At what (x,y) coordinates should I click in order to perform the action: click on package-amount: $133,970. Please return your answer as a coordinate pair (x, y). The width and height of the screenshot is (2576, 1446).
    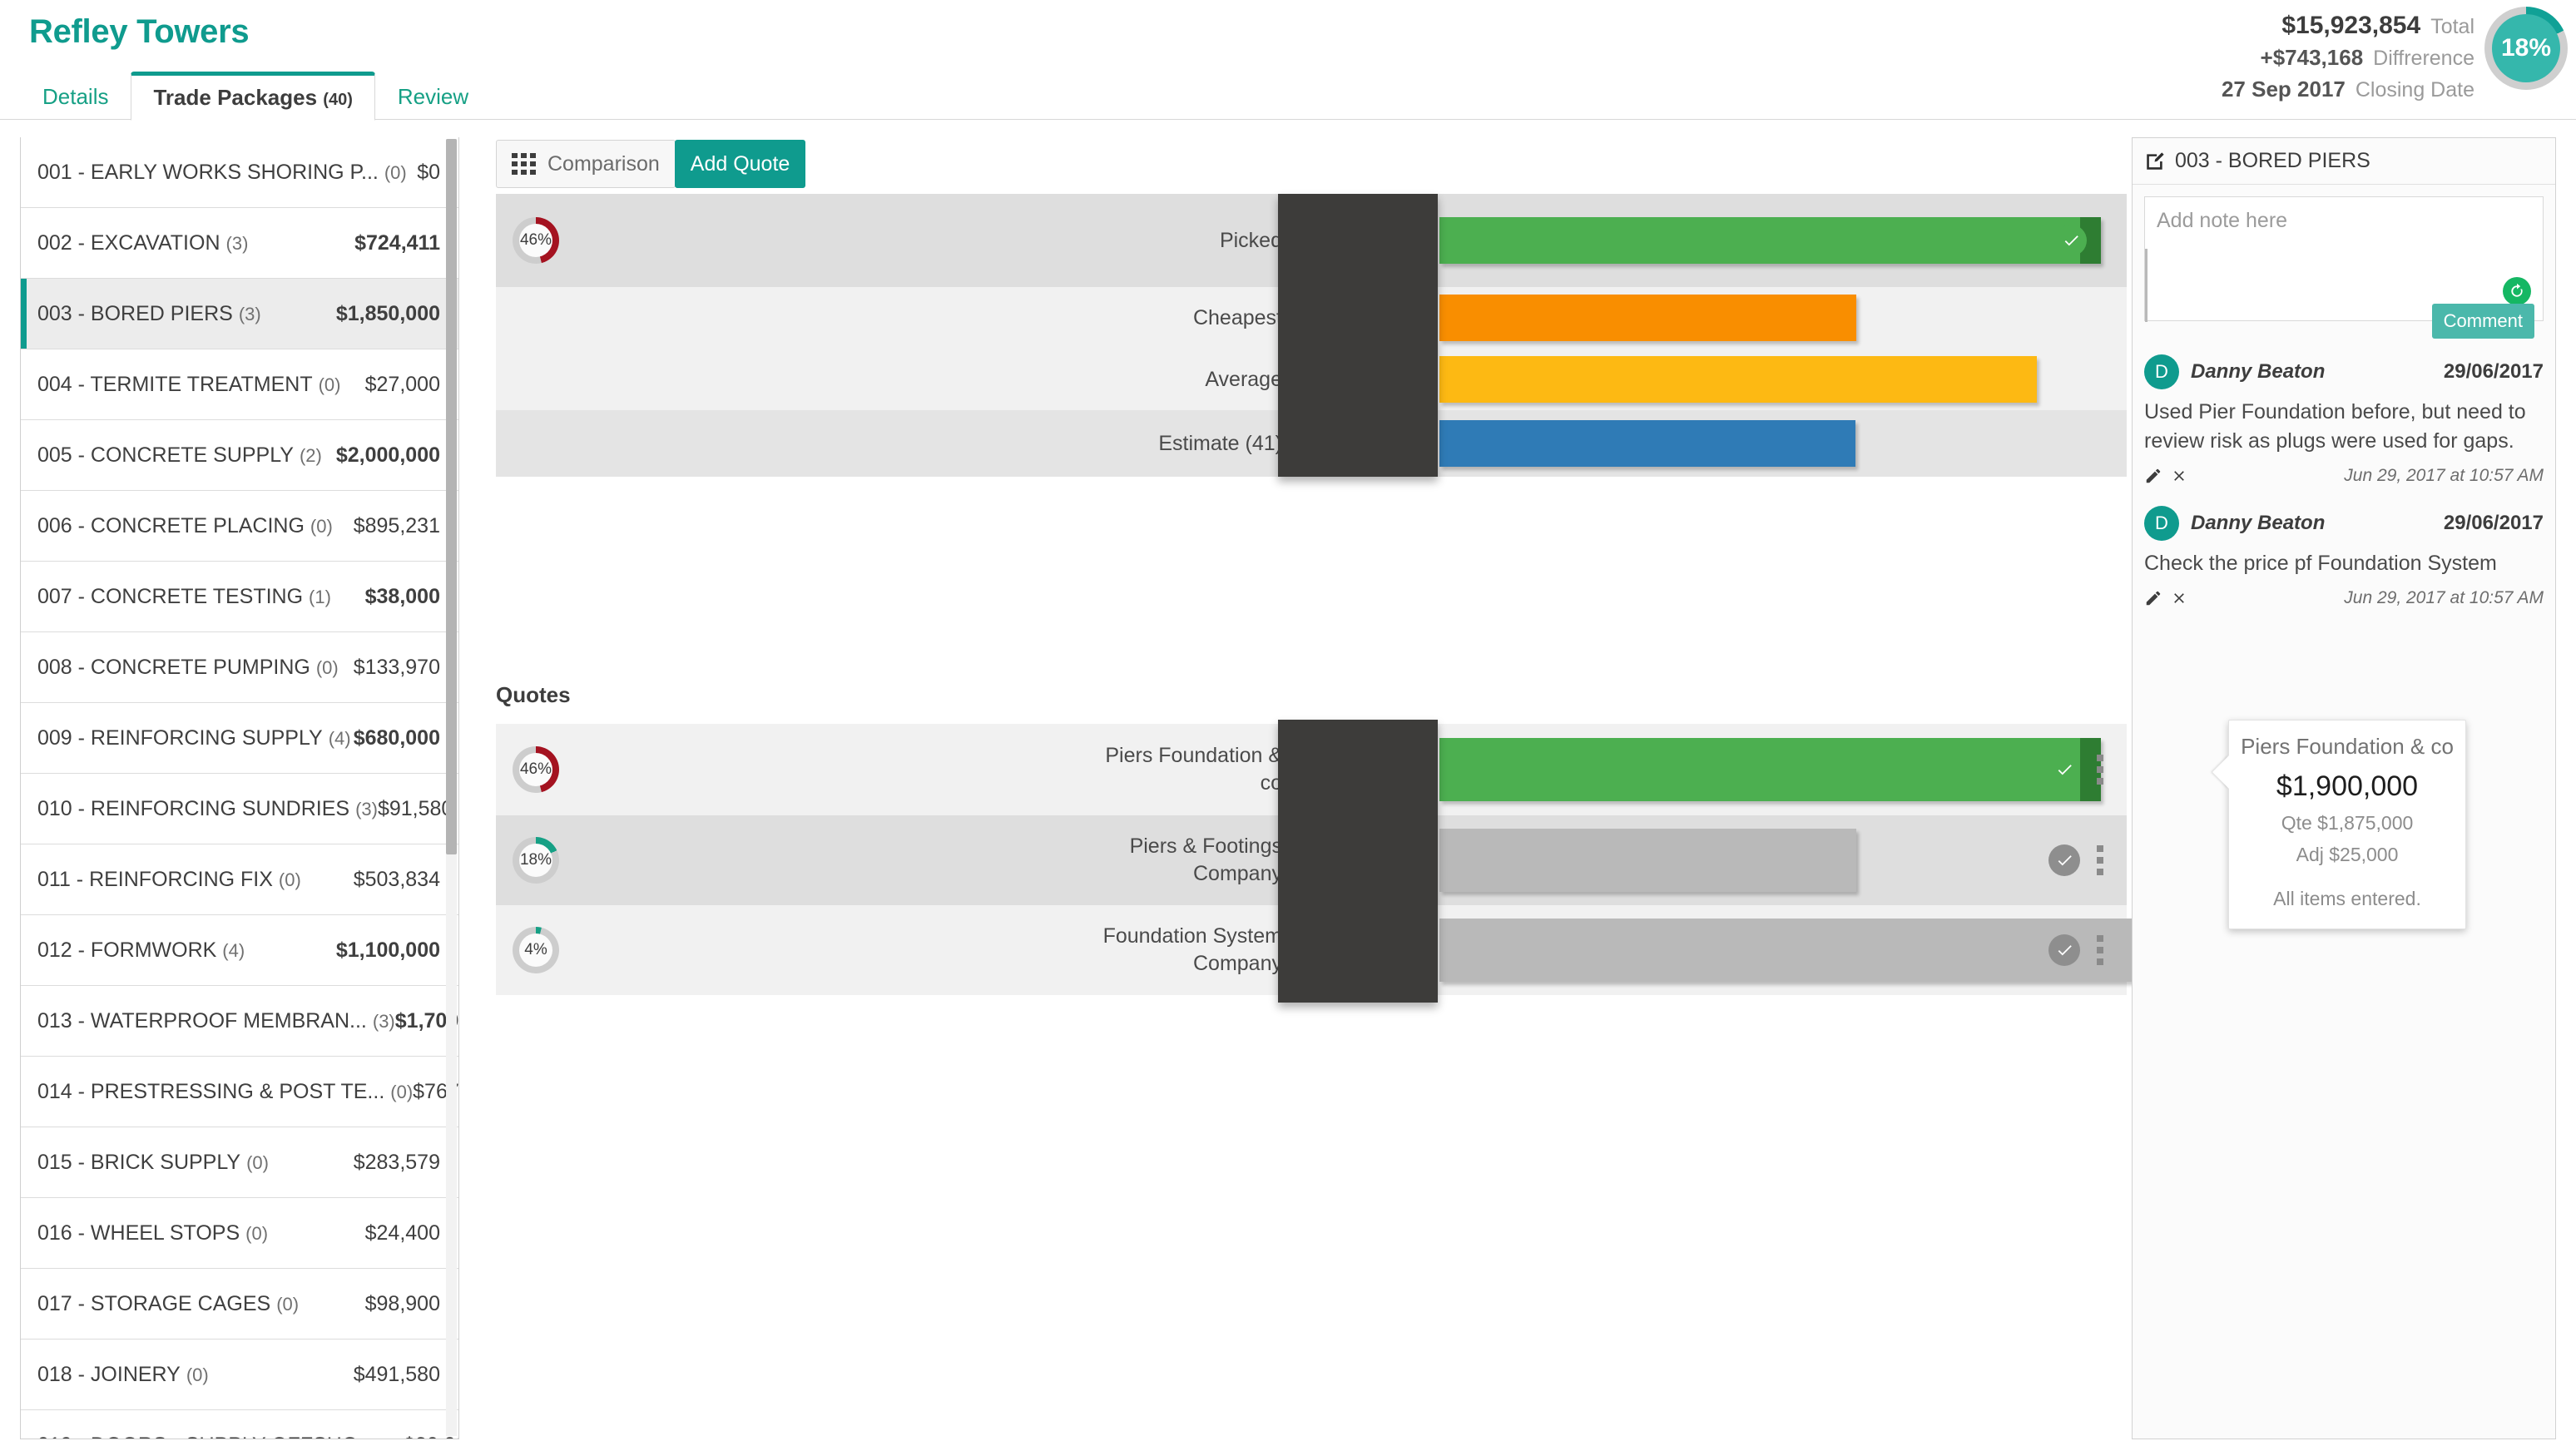
    Looking at the image, I should click on (396, 667).